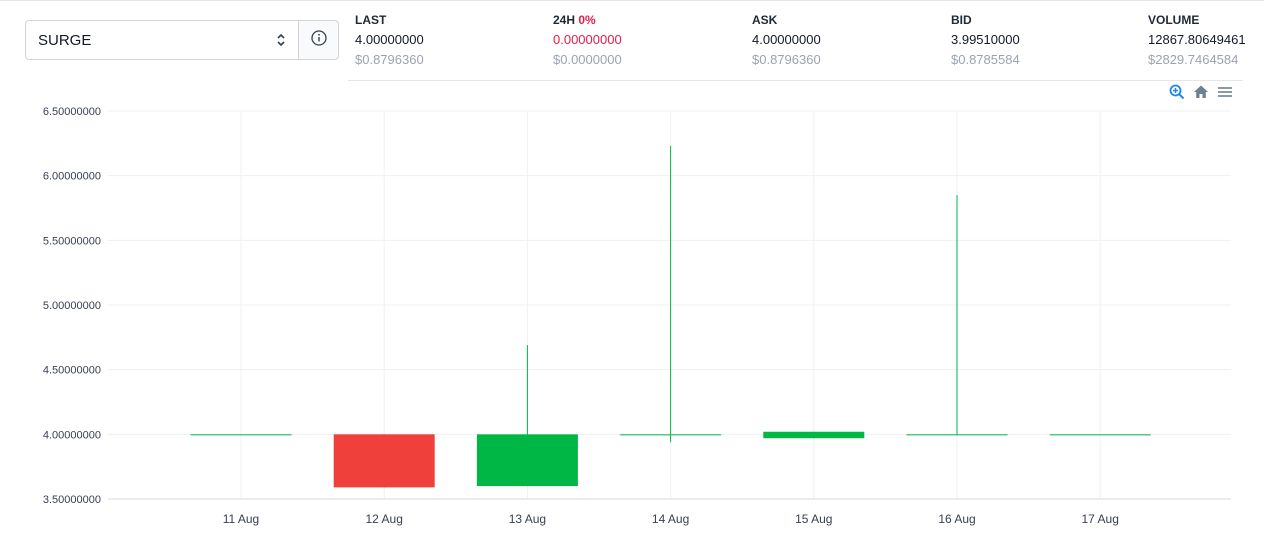 The height and width of the screenshot is (543, 1264). Describe the element at coordinates (72, 435) in the screenshot. I see `y-tick-label: 4.00000000` at that location.